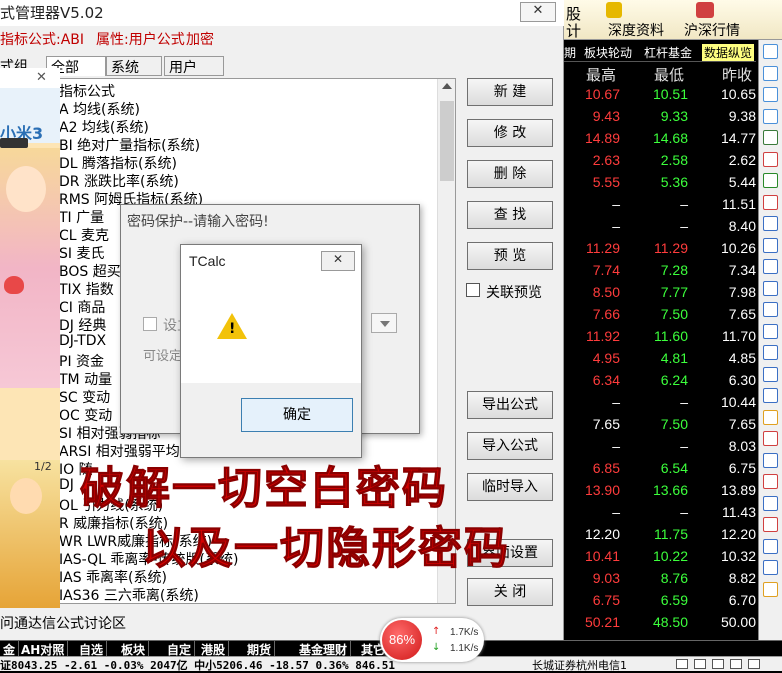 Image resolution: width=782 pixels, height=673 pixels. Describe the element at coordinates (447, 141) in the screenshot. I see `scroll-thumb` at that location.